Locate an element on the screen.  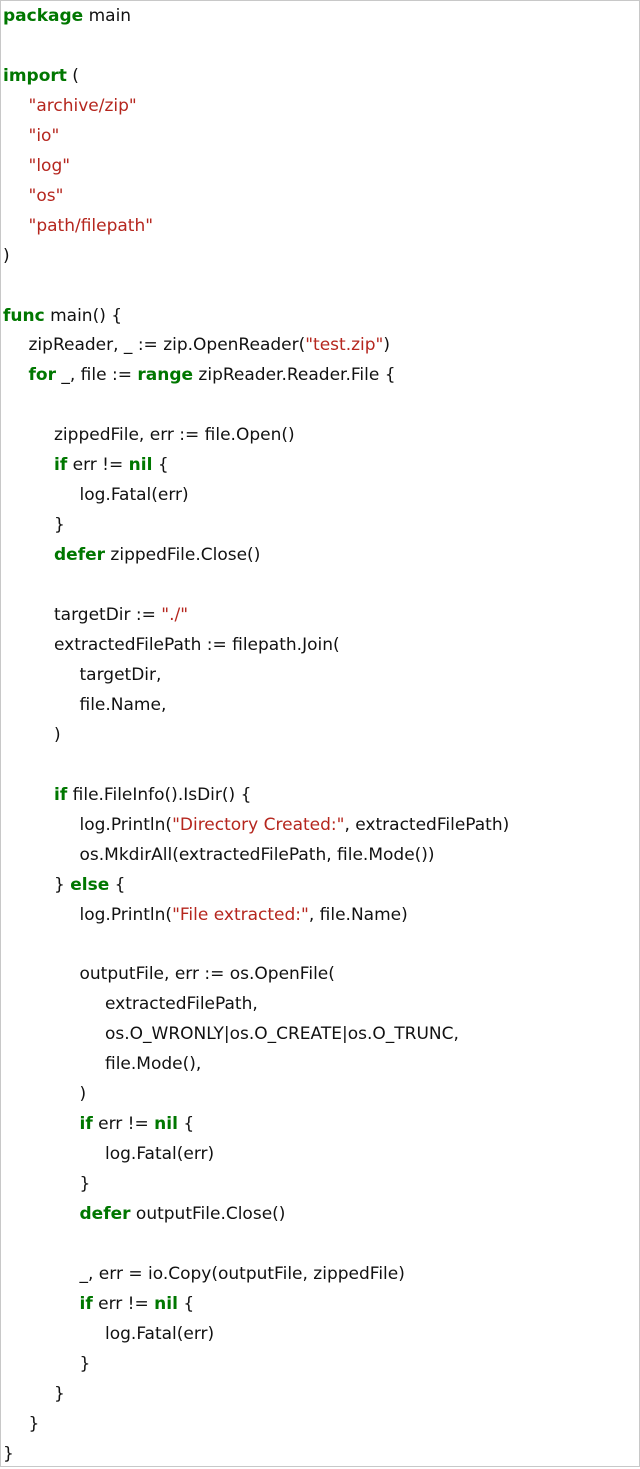
code-text: targetDir, is located at coordinates (120, 674).